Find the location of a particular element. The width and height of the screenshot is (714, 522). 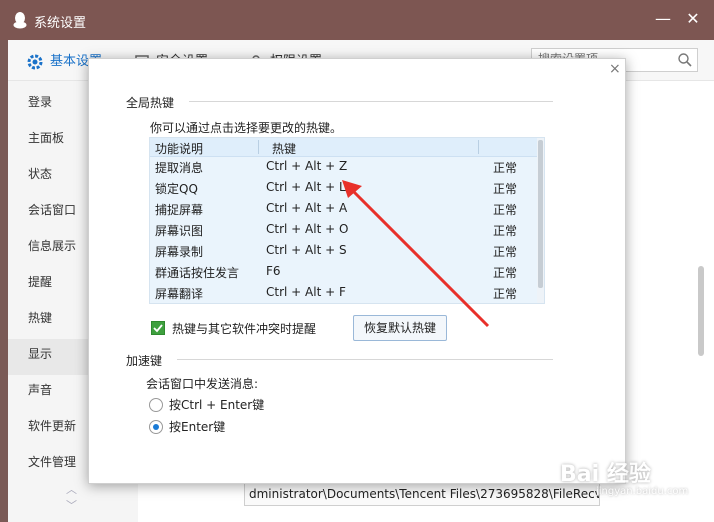

chevron-up-icon: ︿ is located at coordinates (71, 489).